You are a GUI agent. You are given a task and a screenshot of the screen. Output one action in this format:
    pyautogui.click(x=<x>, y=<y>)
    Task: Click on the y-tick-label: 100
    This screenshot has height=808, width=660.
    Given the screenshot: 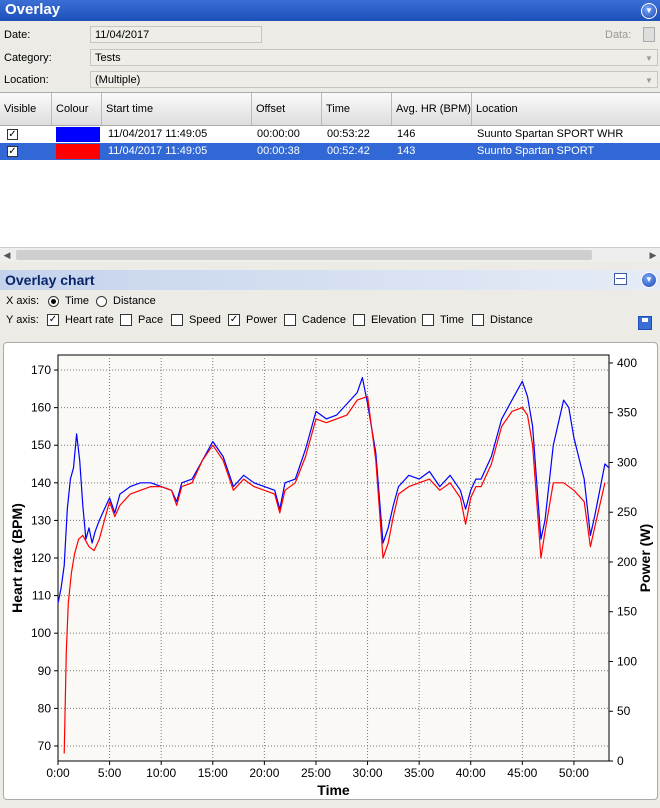 What is the action you would take?
    pyautogui.click(x=41, y=633)
    